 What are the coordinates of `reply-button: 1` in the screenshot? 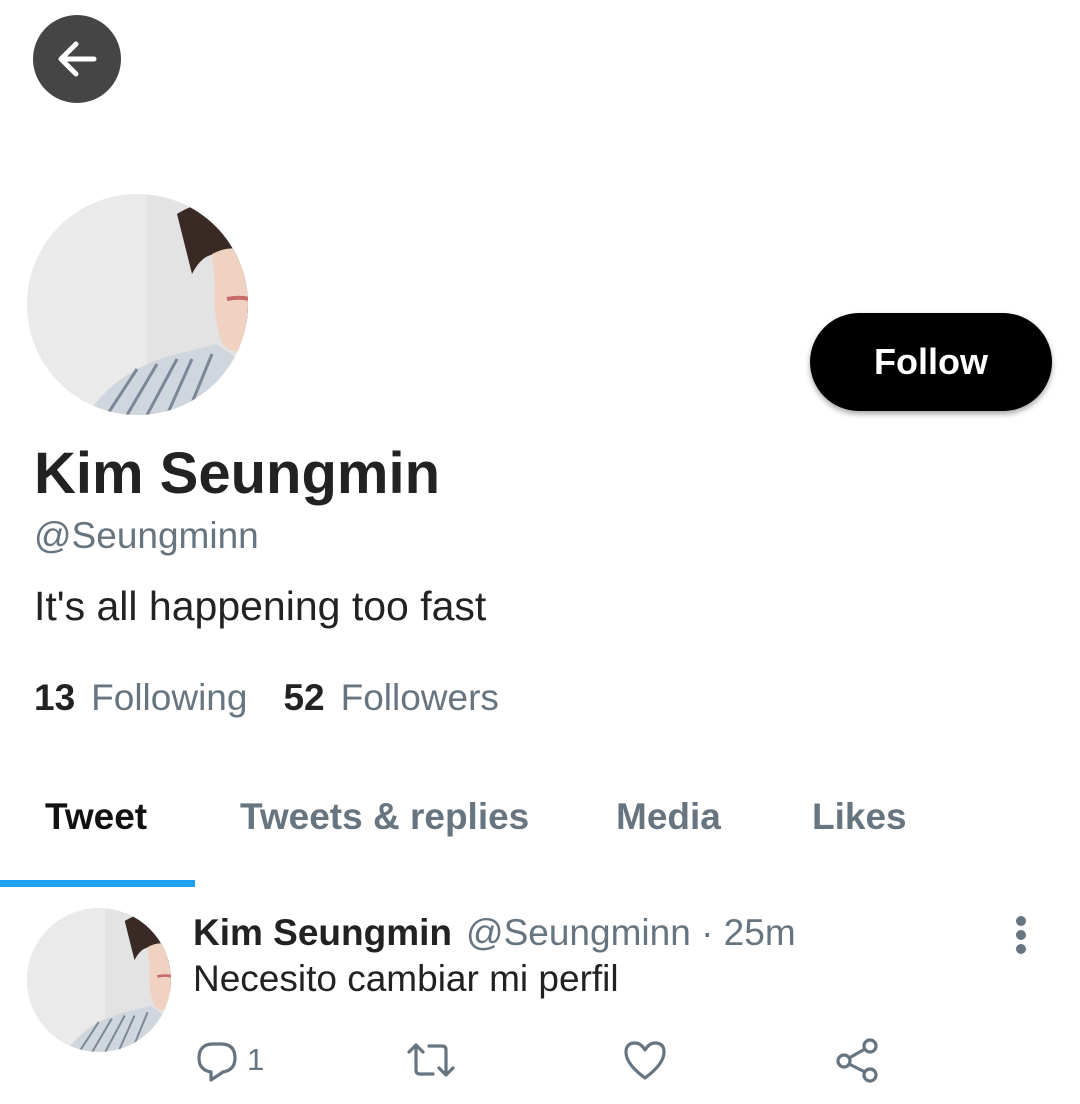 It's located at (229, 1060).